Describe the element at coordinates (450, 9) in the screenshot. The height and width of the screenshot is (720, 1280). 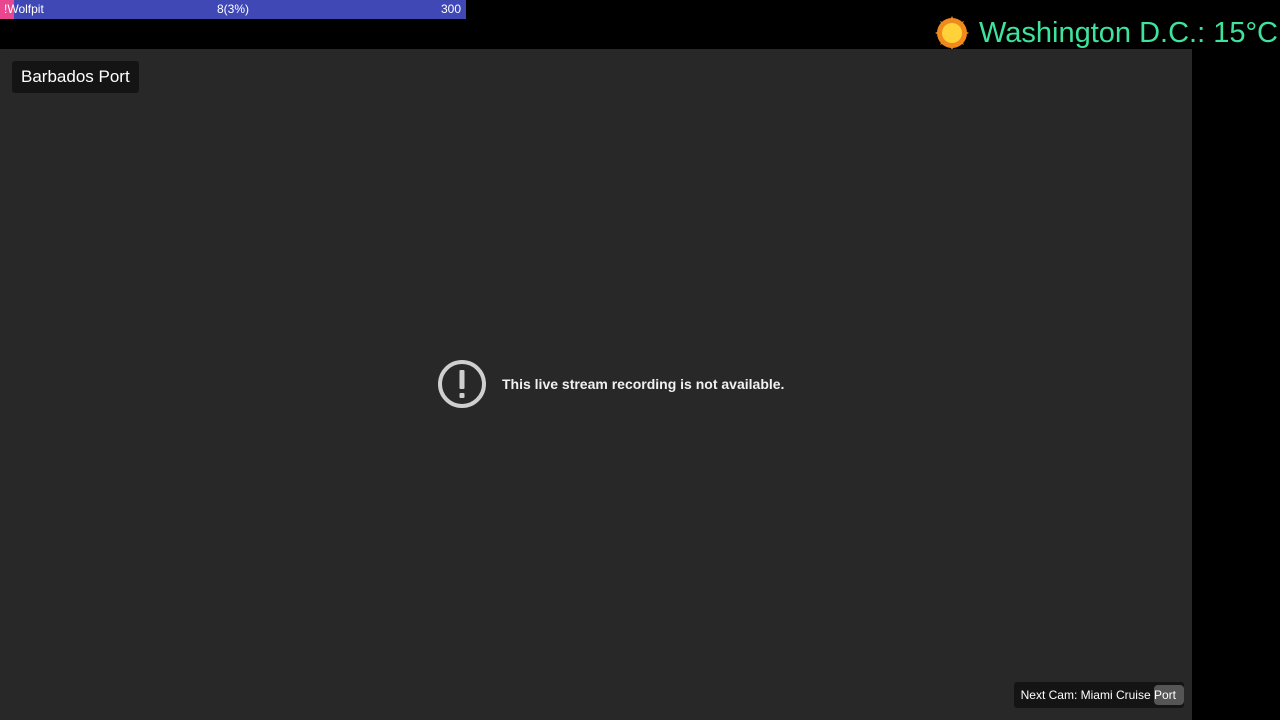
I see `goal-target: 300` at that location.